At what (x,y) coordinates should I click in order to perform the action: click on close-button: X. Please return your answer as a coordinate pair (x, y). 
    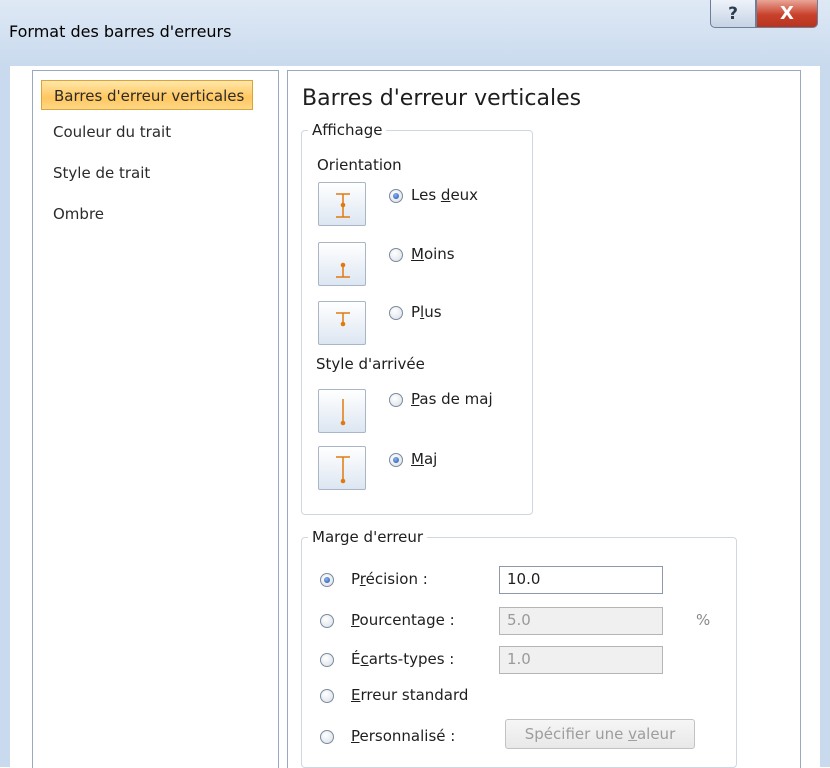
    Looking at the image, I should click on (787, 14).